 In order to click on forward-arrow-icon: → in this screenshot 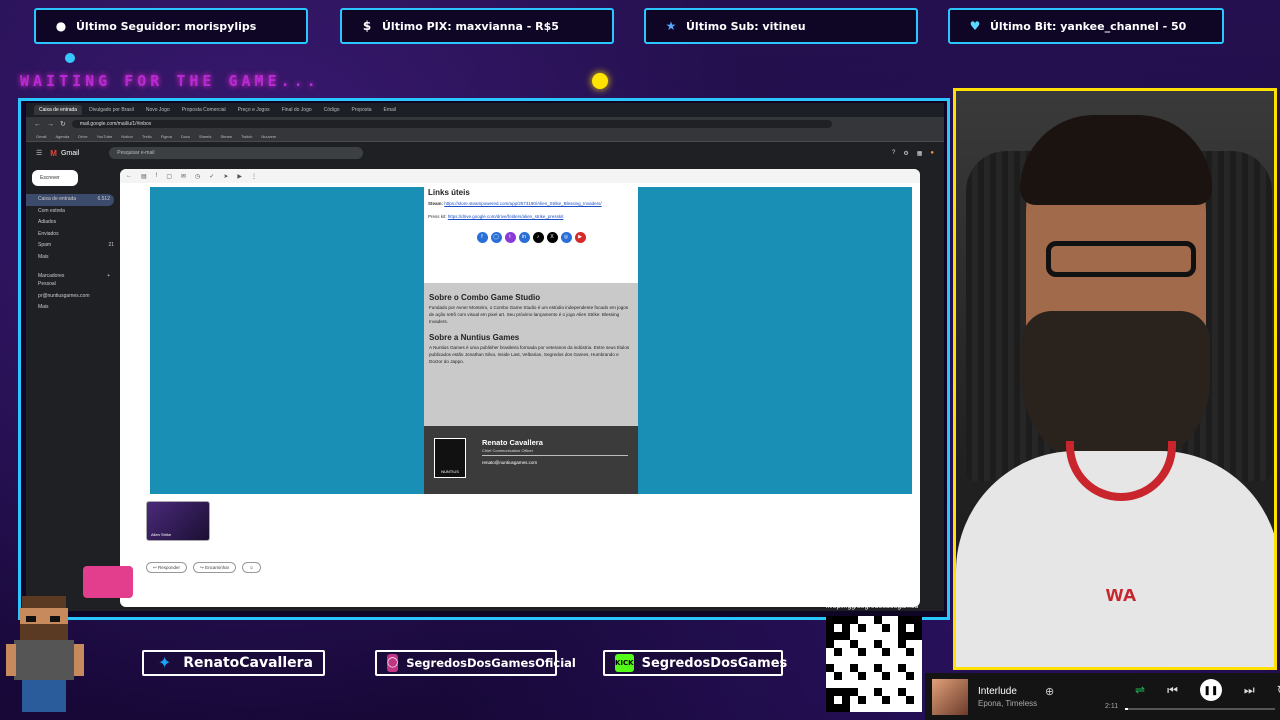, I will do `click(50, 124)`.